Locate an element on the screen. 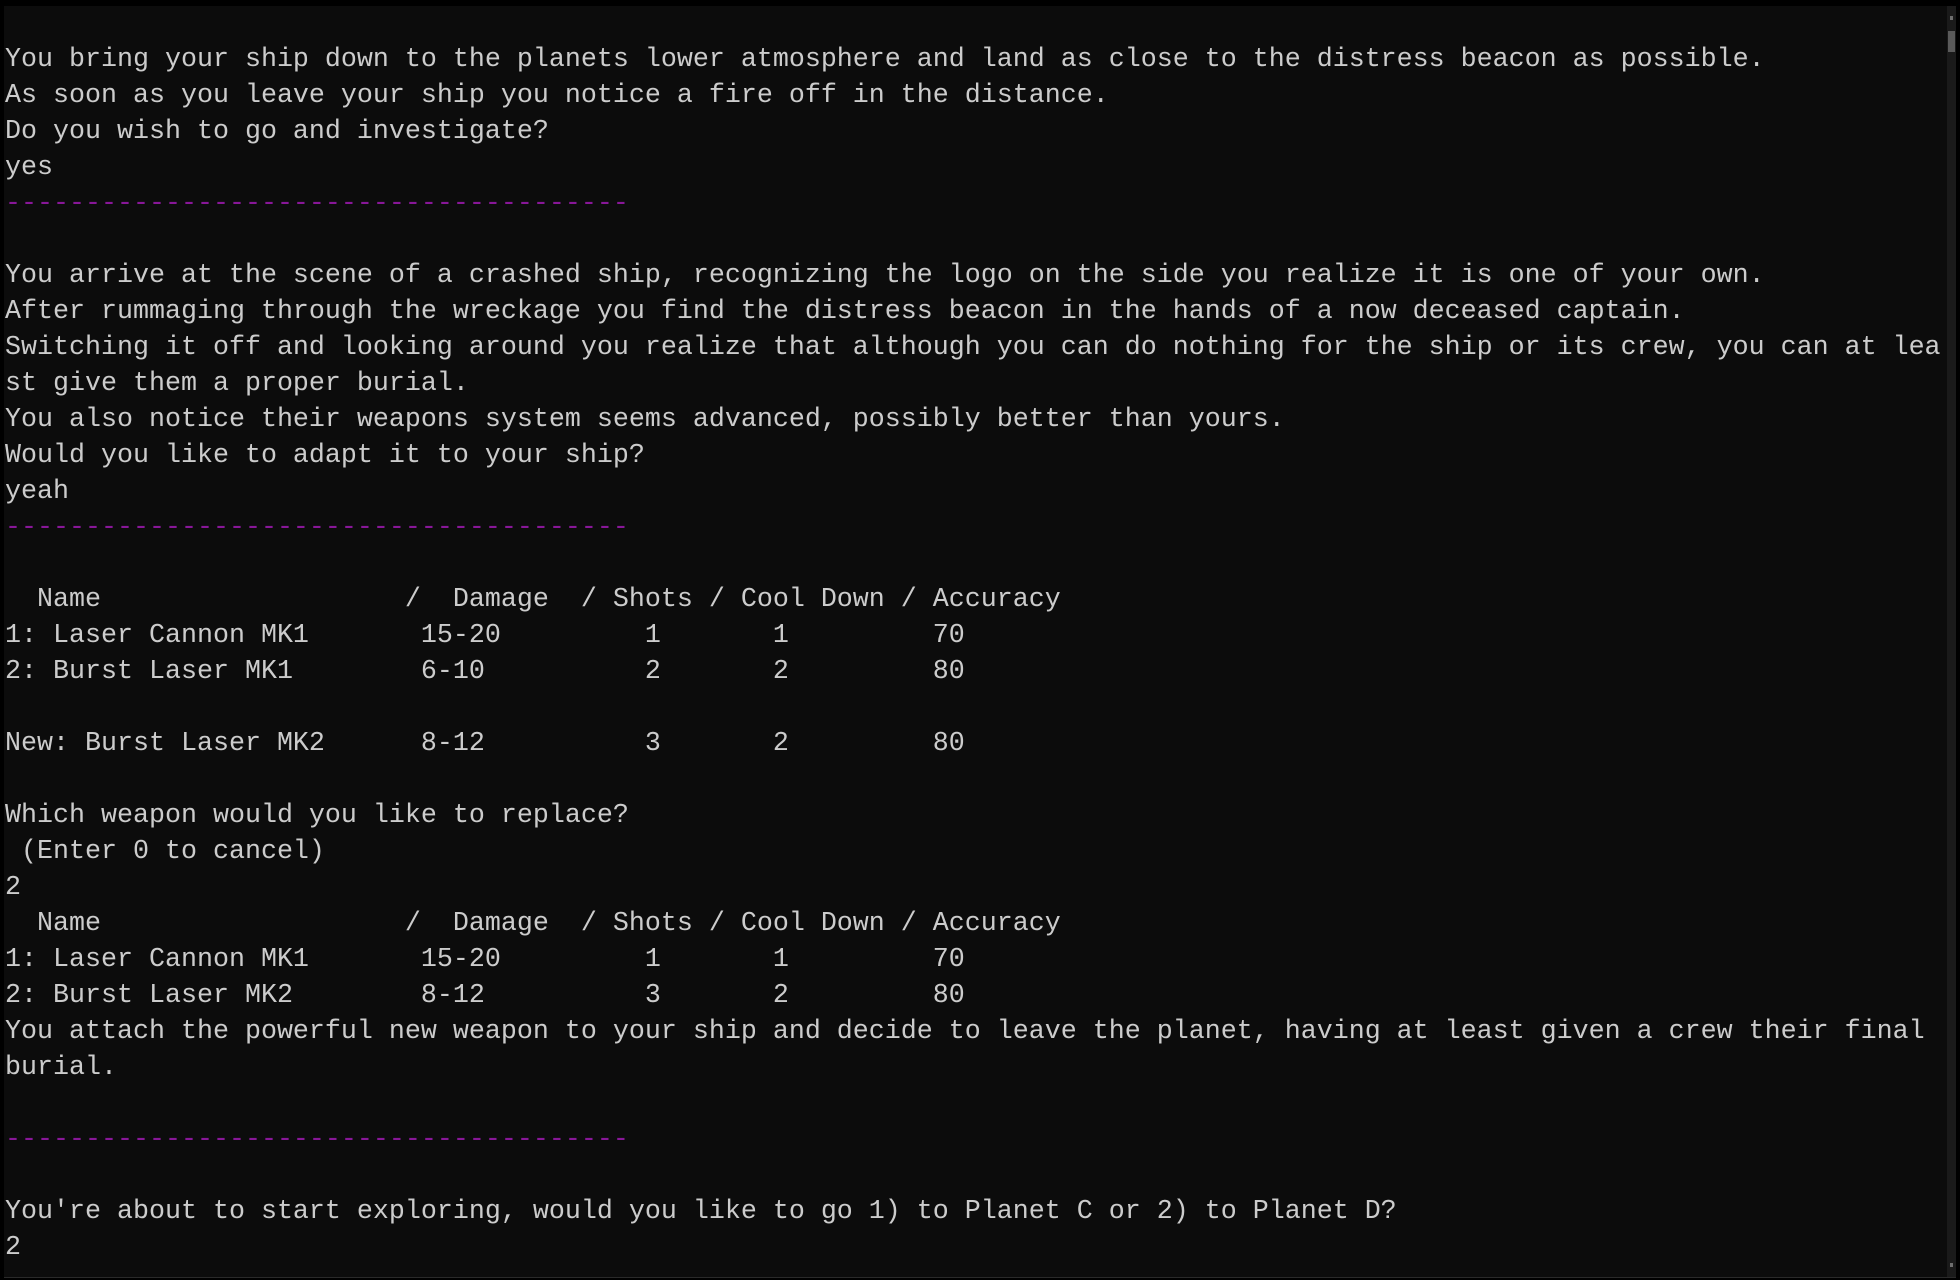  output-line: burial. is located at coordinates (61, 1068).